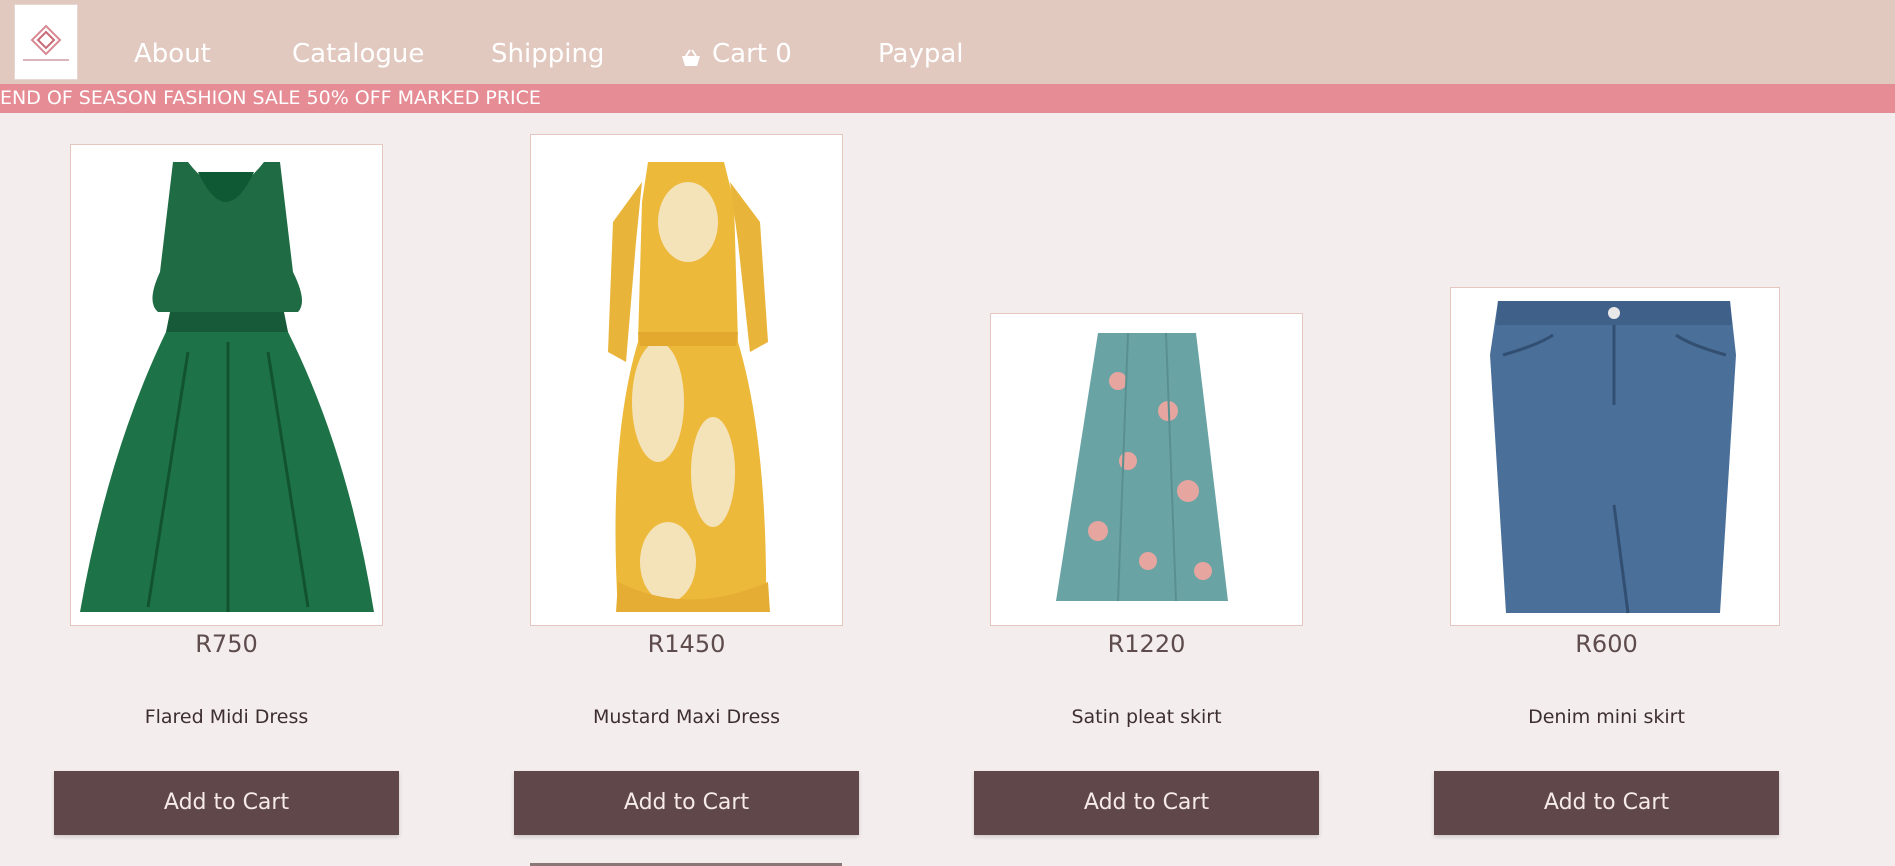  What do you see at coordinates (1142, 467) in the screenshot?
I see `floral-skirt-image` at bounding box center [1142, 467].